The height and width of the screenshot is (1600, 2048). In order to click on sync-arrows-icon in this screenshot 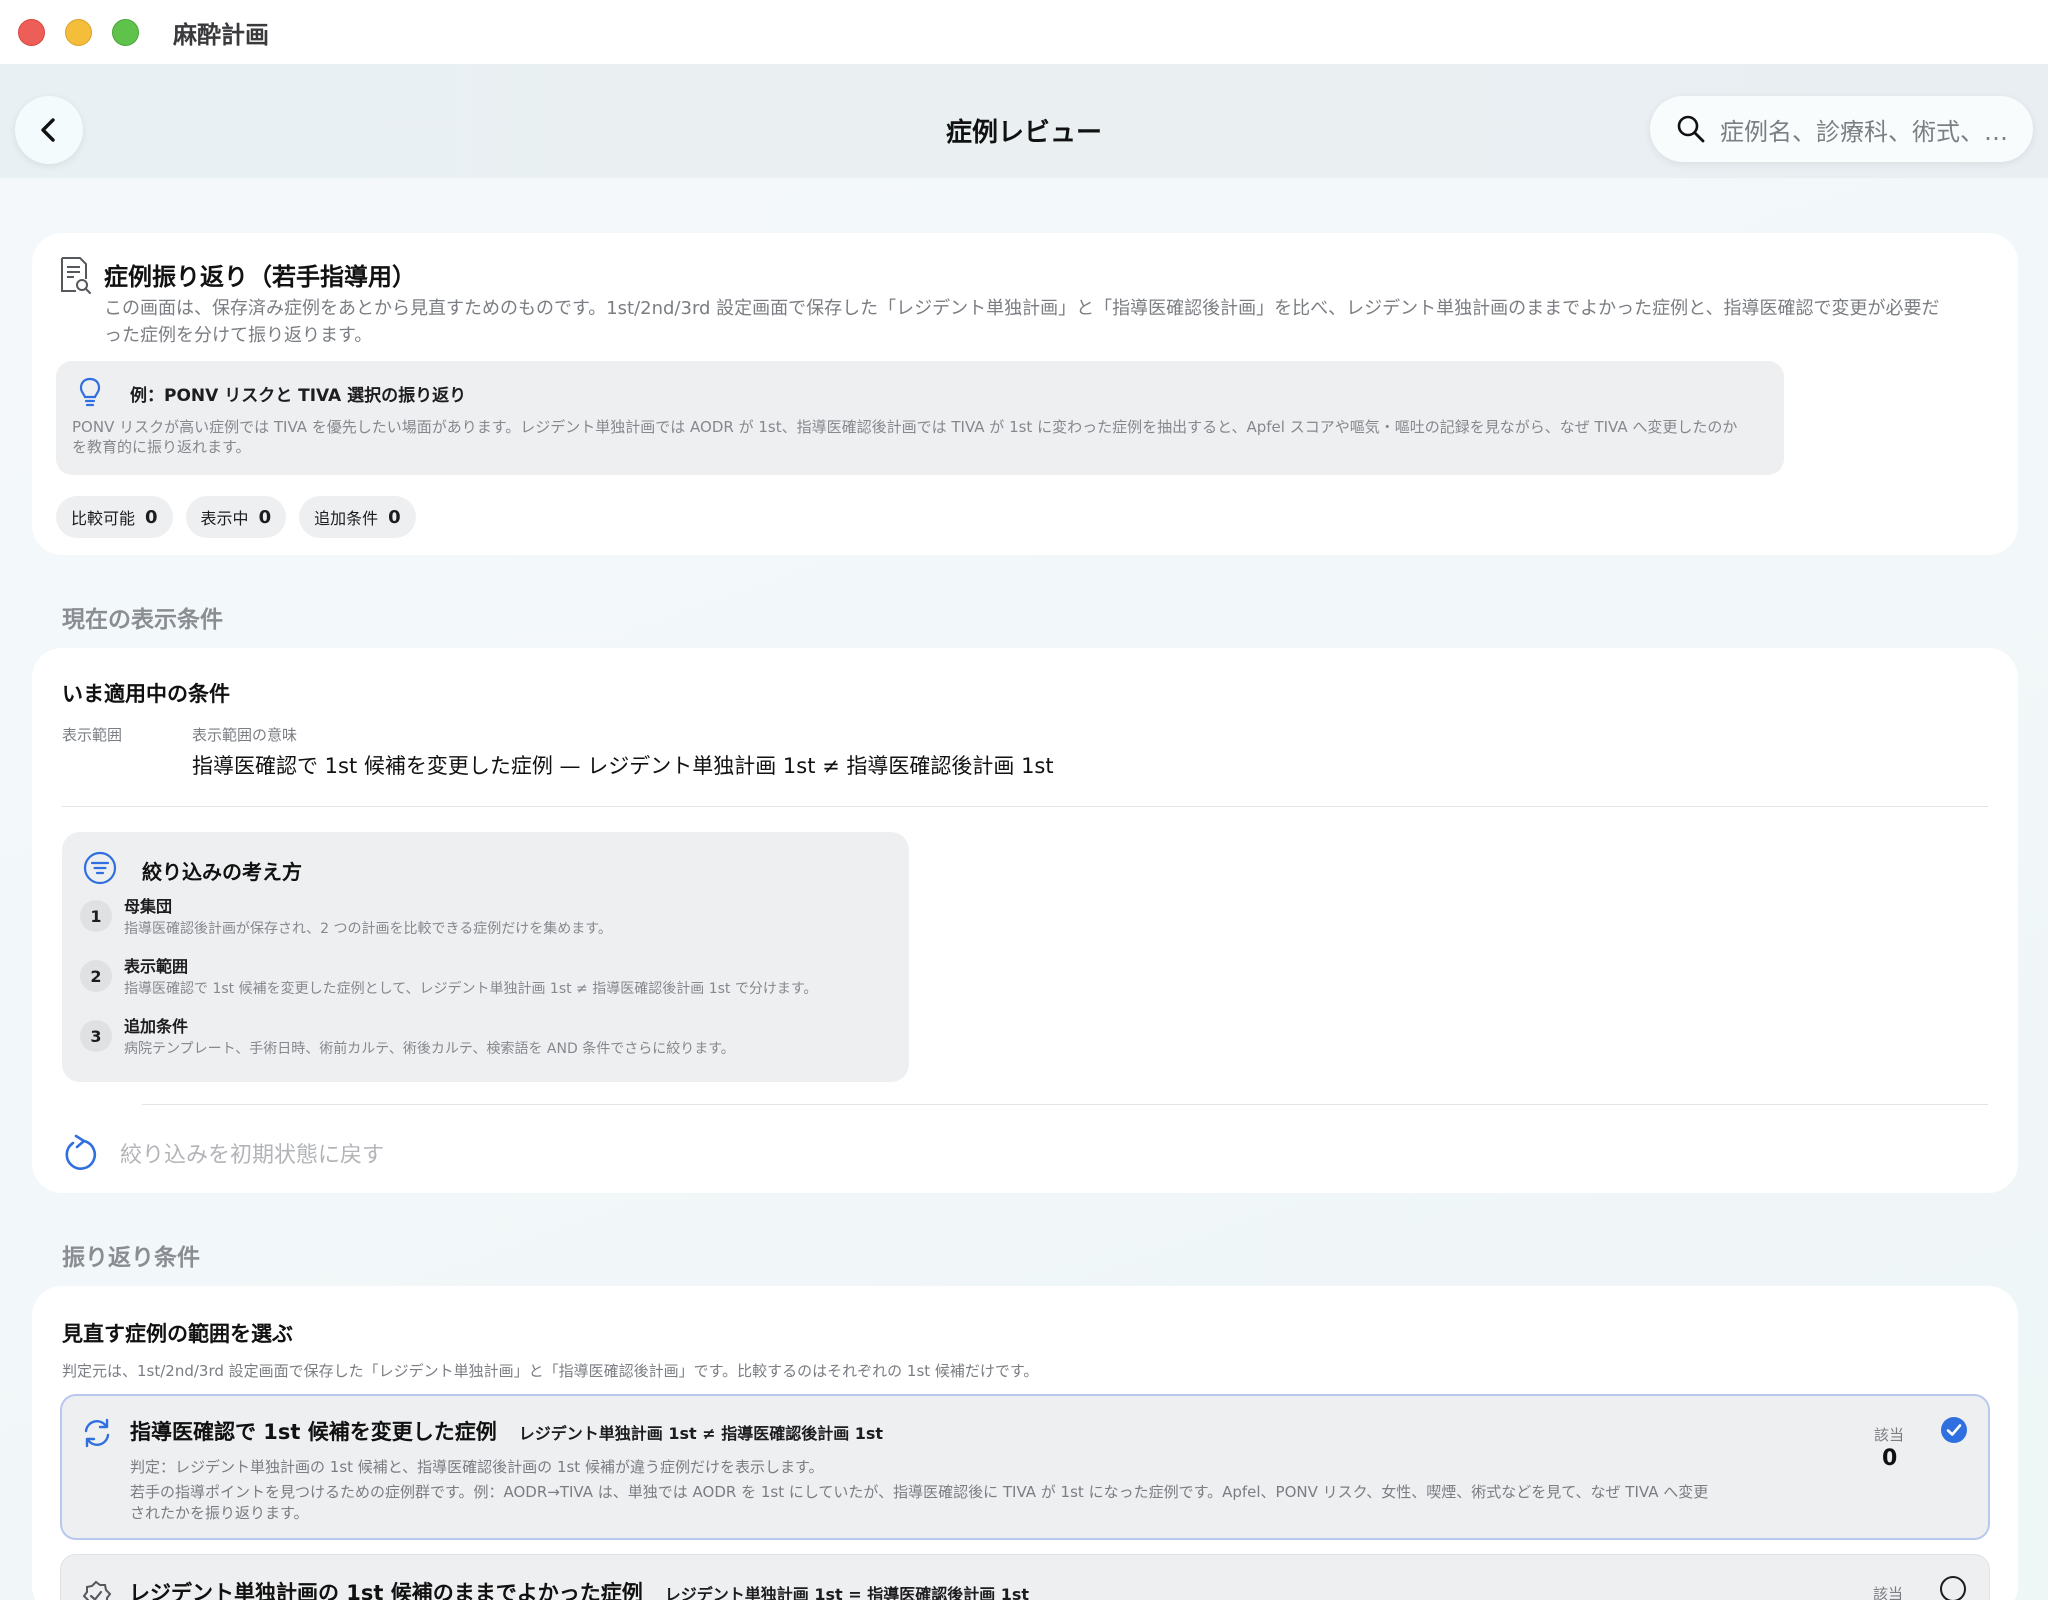, I will do `click(97, 1433)`.